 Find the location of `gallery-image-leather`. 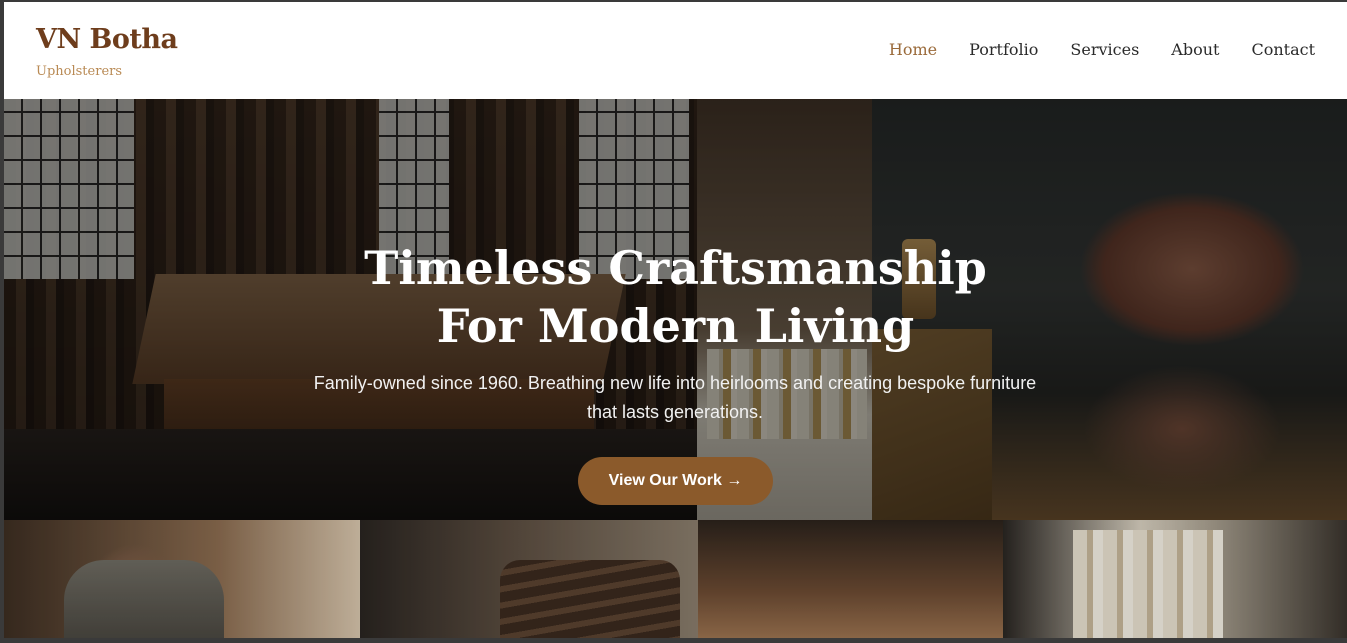

gallery-image-leather is located at coordinates (529, 579).